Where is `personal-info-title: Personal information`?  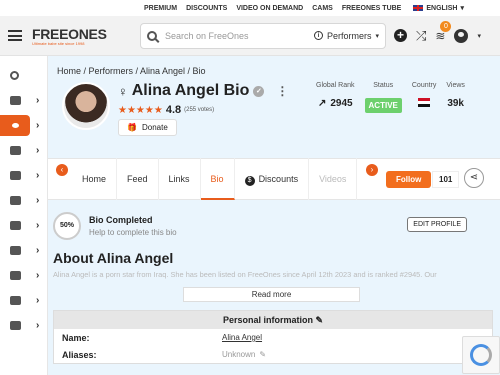 personal-info-title: Personal information is located at coordinates (267, 320).